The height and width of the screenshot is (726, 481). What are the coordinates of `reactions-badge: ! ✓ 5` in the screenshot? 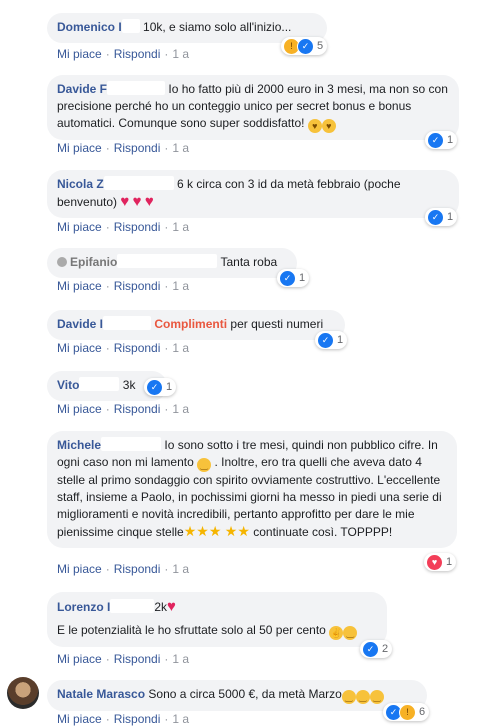 It's located at (304, 46).